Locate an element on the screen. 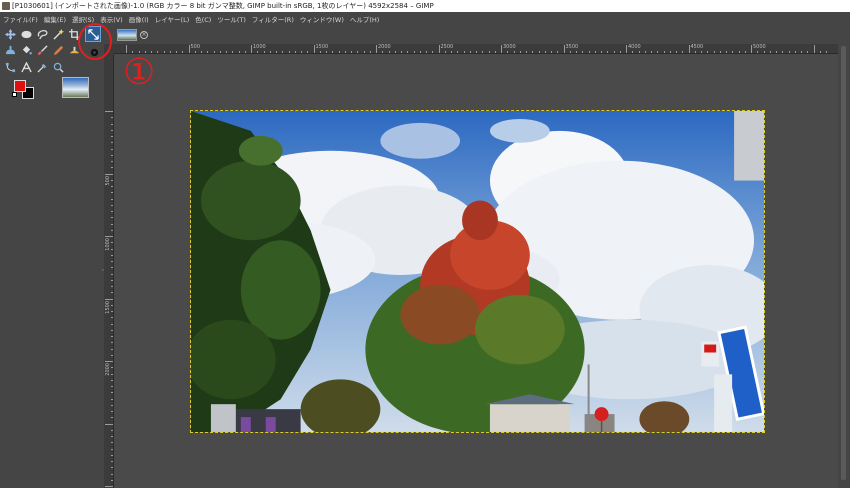 The image size is (850, 488). fuzzy-select-tool-icon is located at coordinates (58, 34).